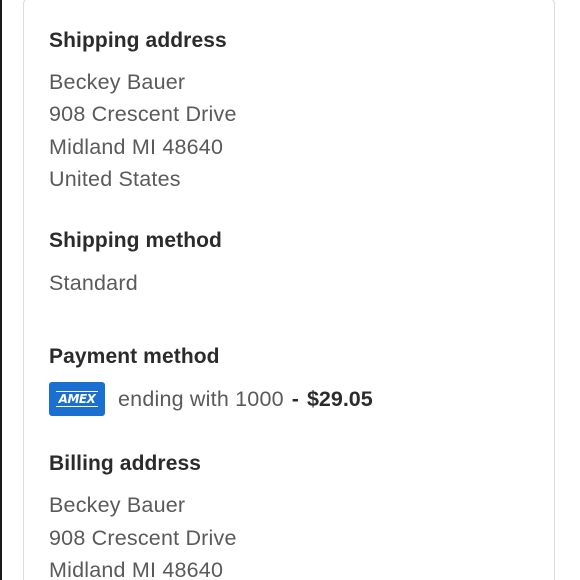 Image resolution: width=580 pixels, height=580 pixels. I want to click on shipping-method-title: Shipping method, so click(135, 240).